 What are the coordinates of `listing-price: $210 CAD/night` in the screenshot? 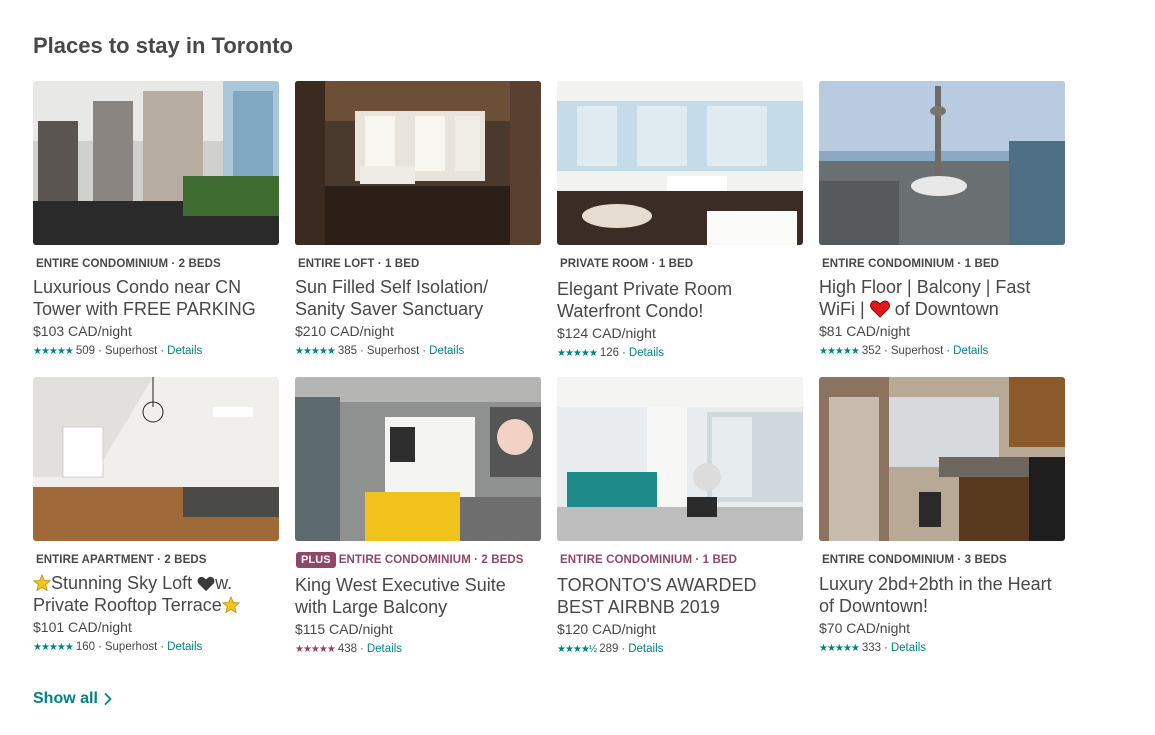 It's located at (344, 331).